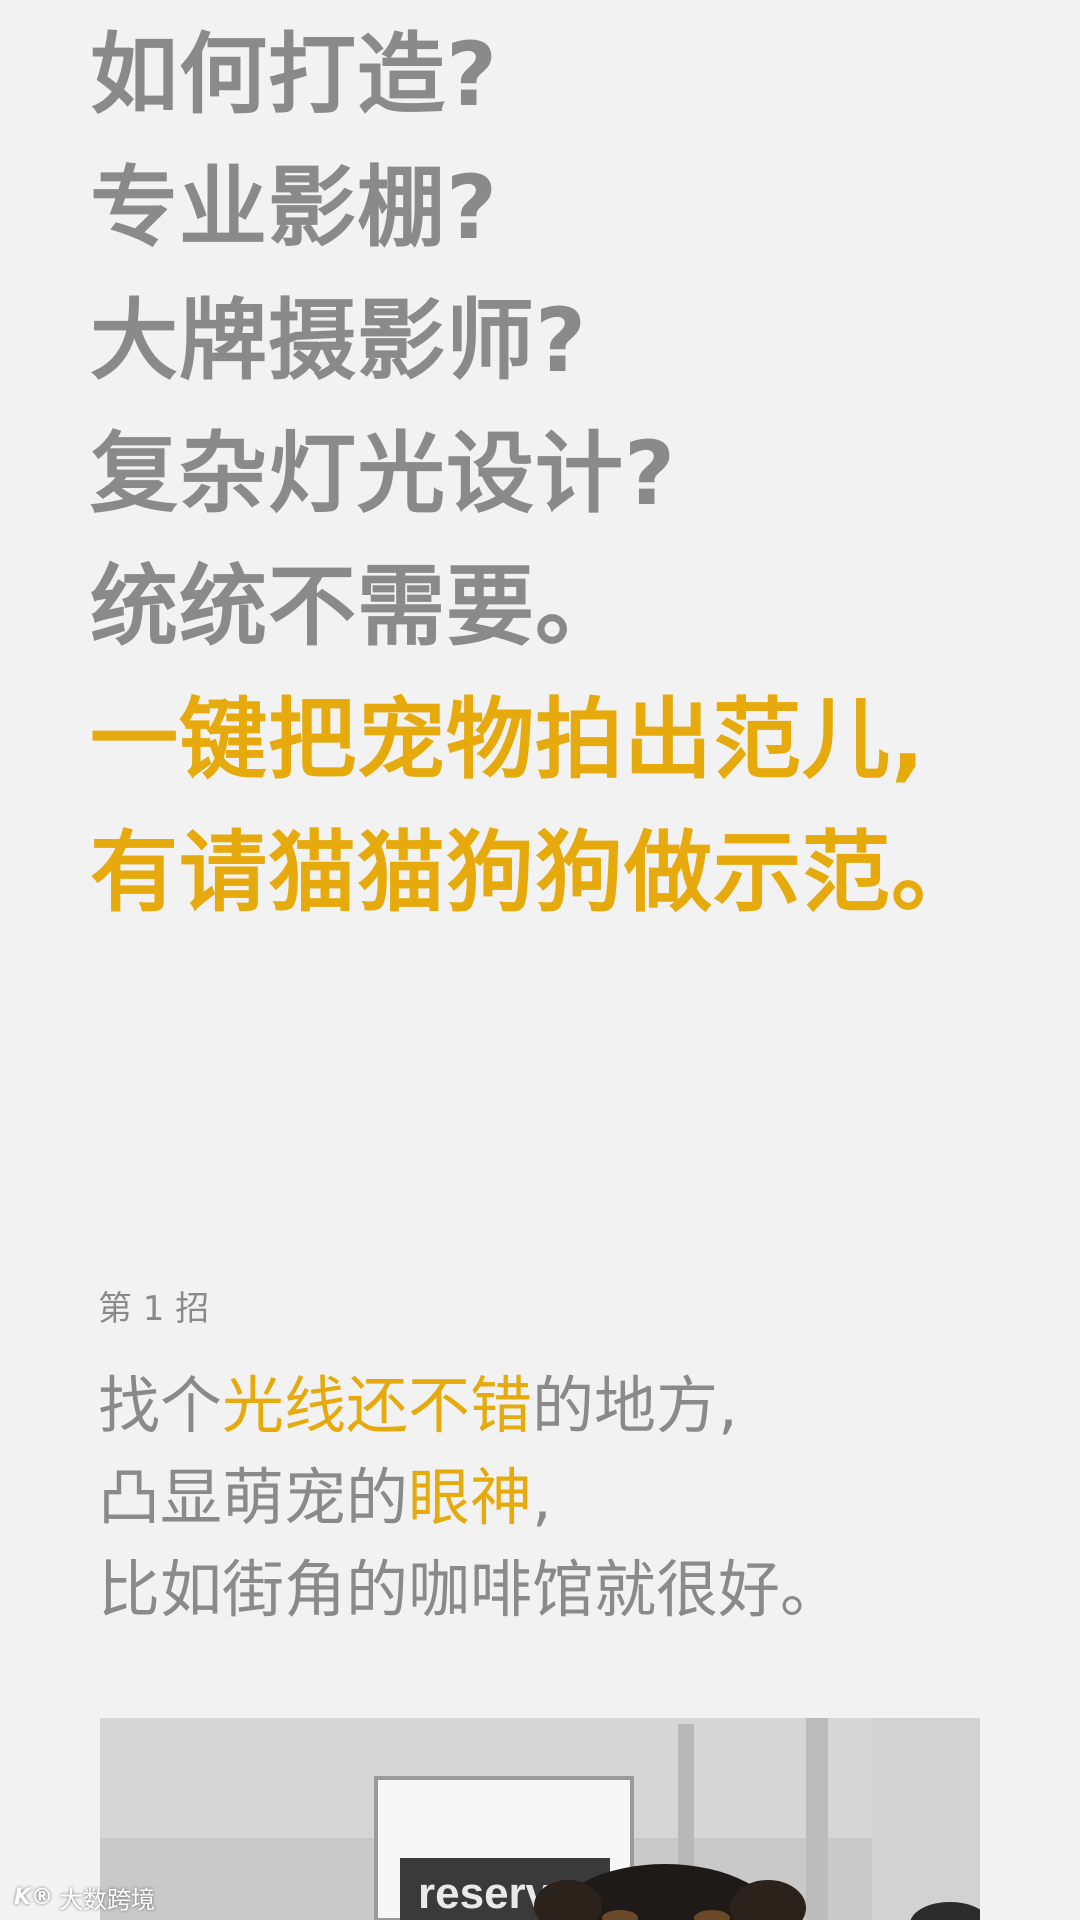 Image resolution: width=1080 pixels, height=1920 pixels. Describe the element at coordinates (339, 340) in the screenshot. I see `headline-line-3: 大牌摄影师?` at that location.